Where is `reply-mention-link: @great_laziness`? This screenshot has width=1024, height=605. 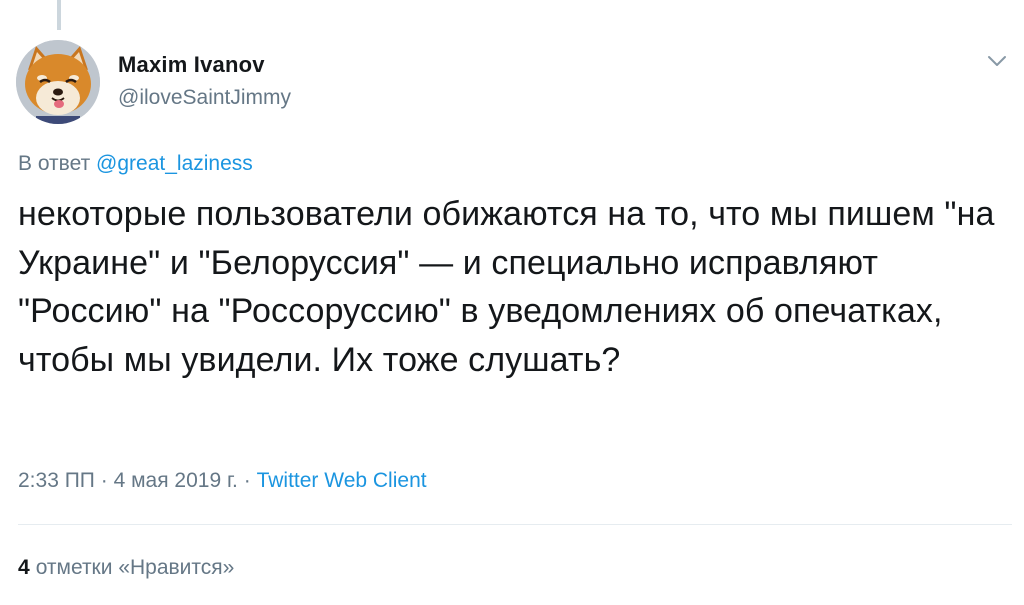
reply-mention-link: @great_laziness is located at coordinates (174, 163).